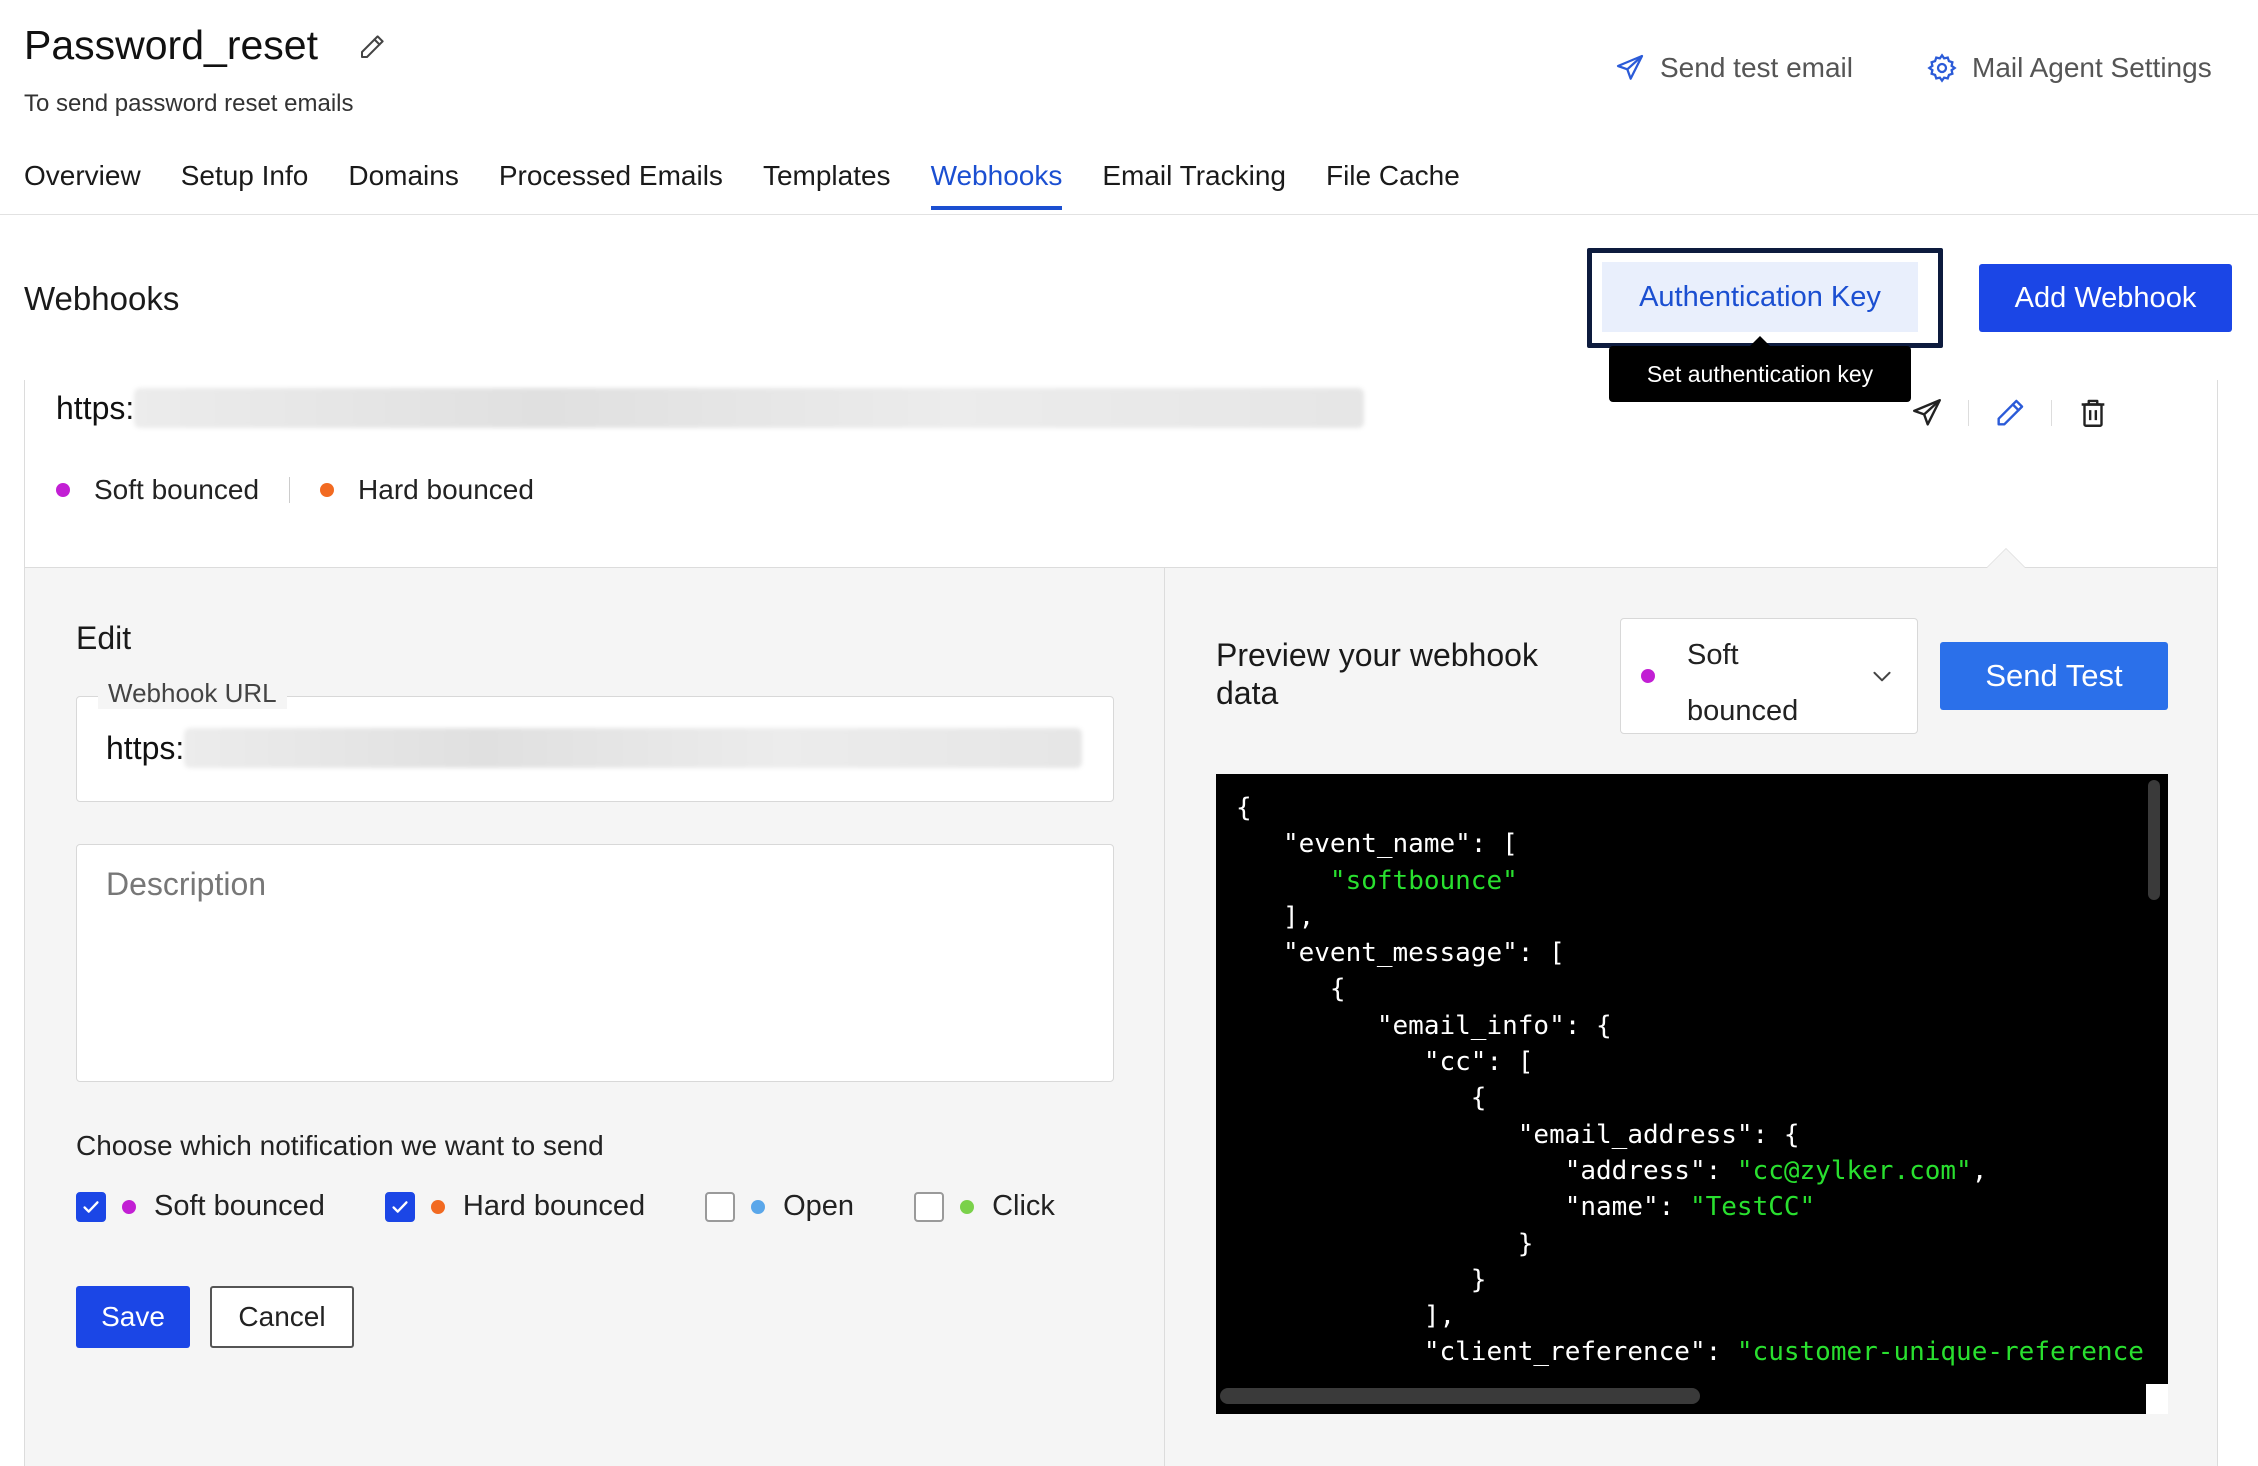 Image resolution: width=2258 pixels, height=1466 pixels. What do you see at coordinates (1942, 68) in the screenshot?
I see `gear-icon` at bounding box center [1942, 68].